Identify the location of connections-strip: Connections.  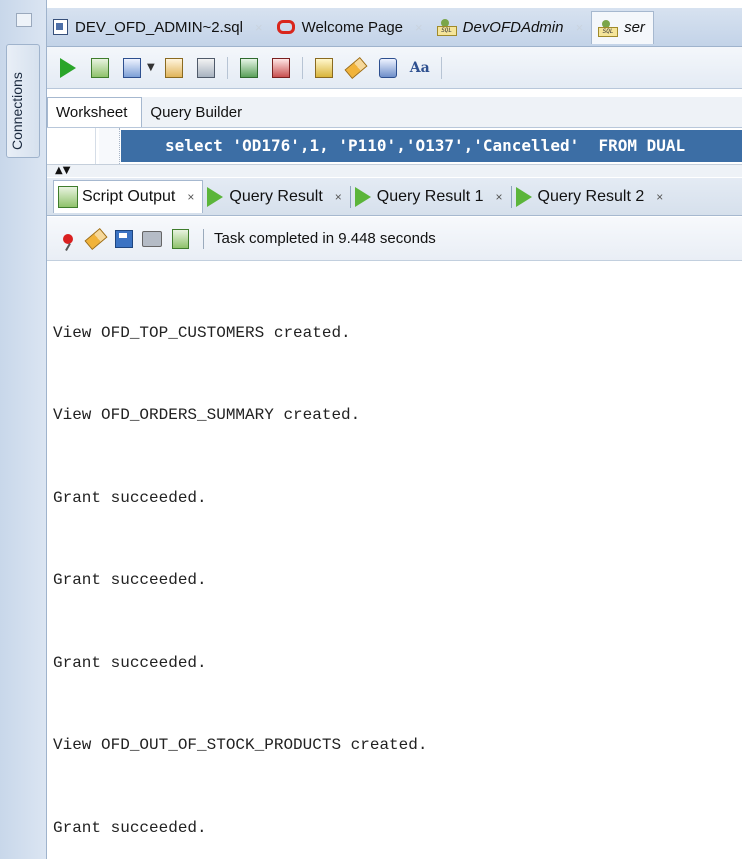
(23, 429).